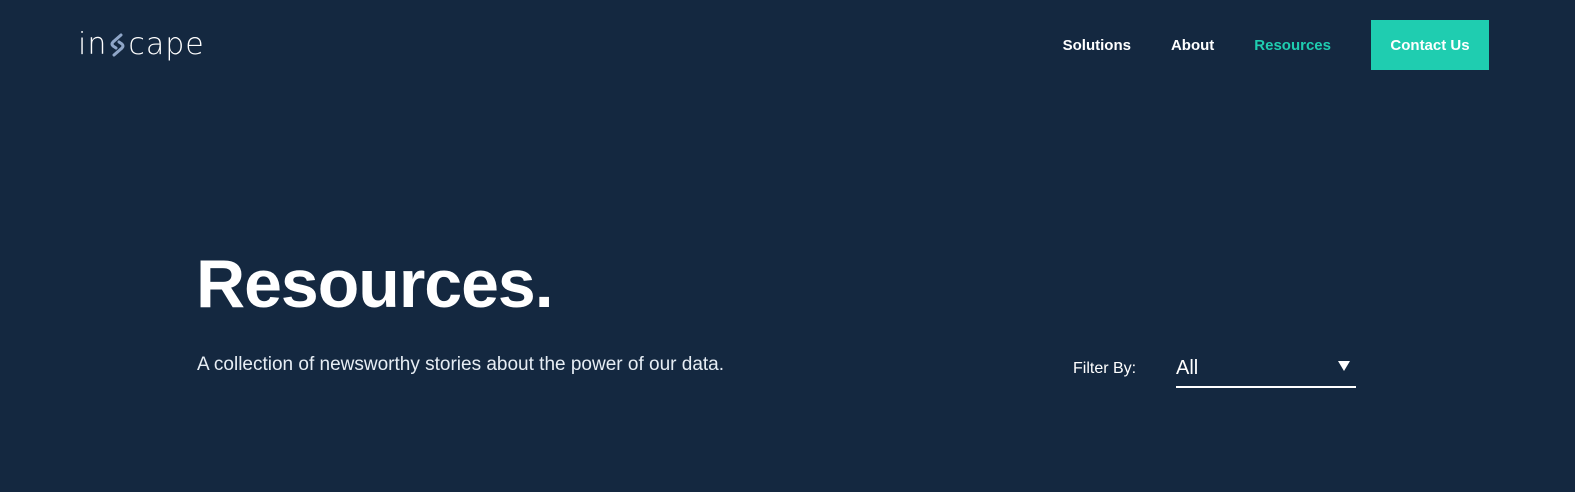 The height and width of the screenshot is (492, 1575). I want to click on main-nav: Solutions About Resources Contact Us, so click(1276, 45).